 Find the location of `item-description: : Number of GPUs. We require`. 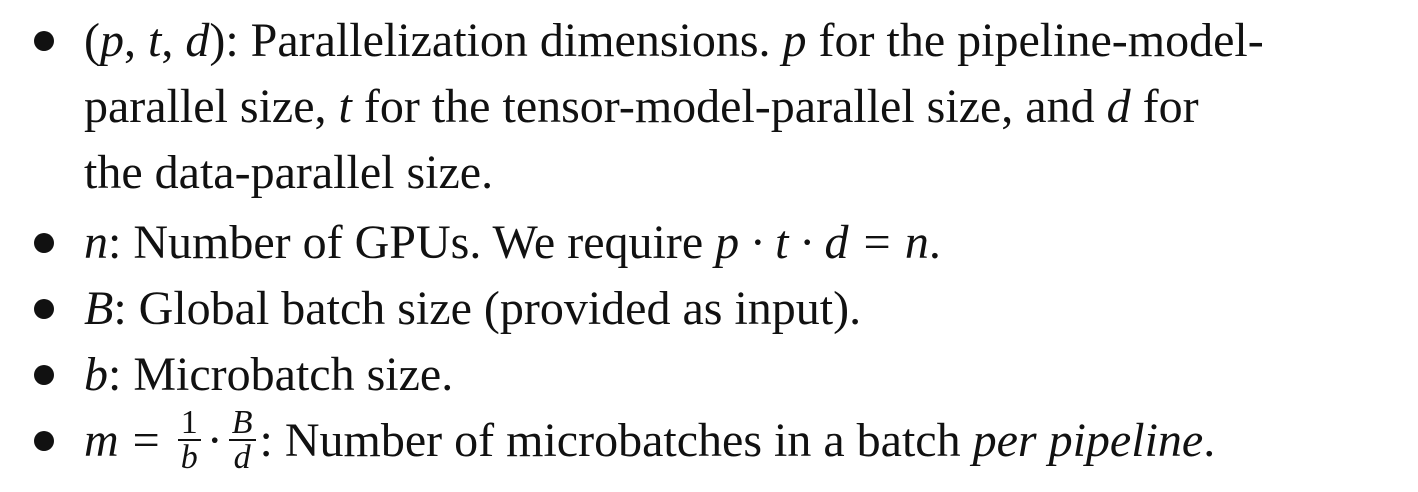

item-description: : Number of GPUs. We require is located at coordinates (412, 242).